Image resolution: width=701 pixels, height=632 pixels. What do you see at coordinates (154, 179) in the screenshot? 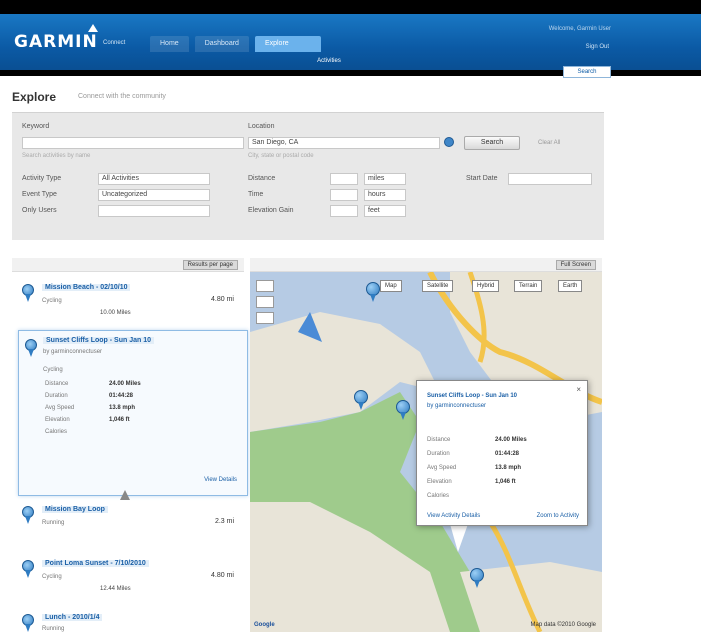
I see `activity-type-select: All Activities` at bounding box center [154, 179].